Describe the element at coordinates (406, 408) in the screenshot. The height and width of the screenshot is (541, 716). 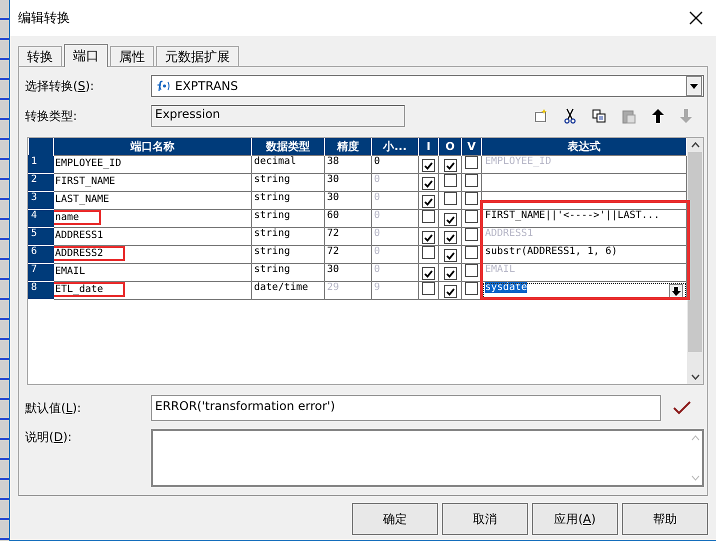
I see `default-value-field: ERROR('transformation error')` at that location.